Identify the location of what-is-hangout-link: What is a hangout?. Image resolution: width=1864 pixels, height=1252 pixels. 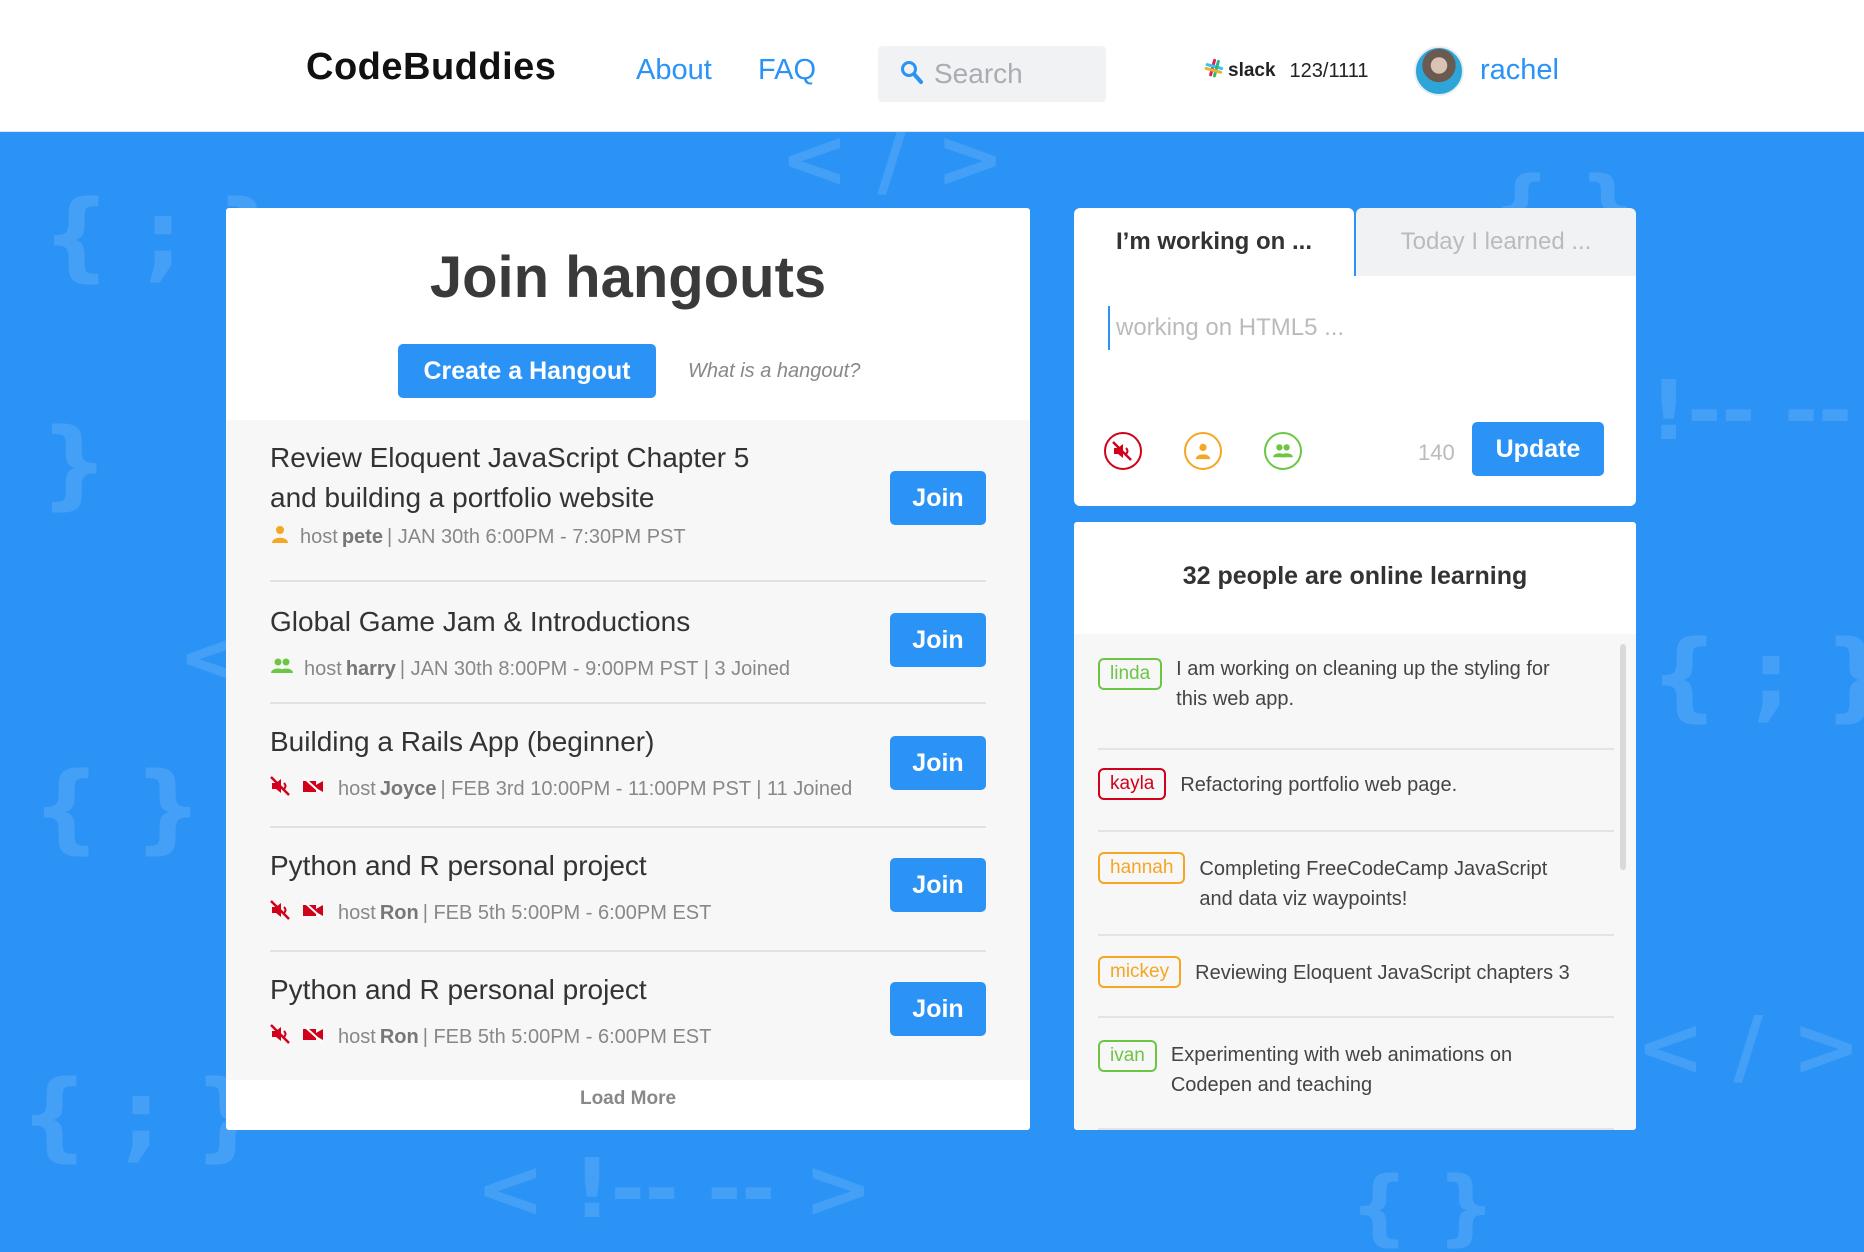
(774, 371).